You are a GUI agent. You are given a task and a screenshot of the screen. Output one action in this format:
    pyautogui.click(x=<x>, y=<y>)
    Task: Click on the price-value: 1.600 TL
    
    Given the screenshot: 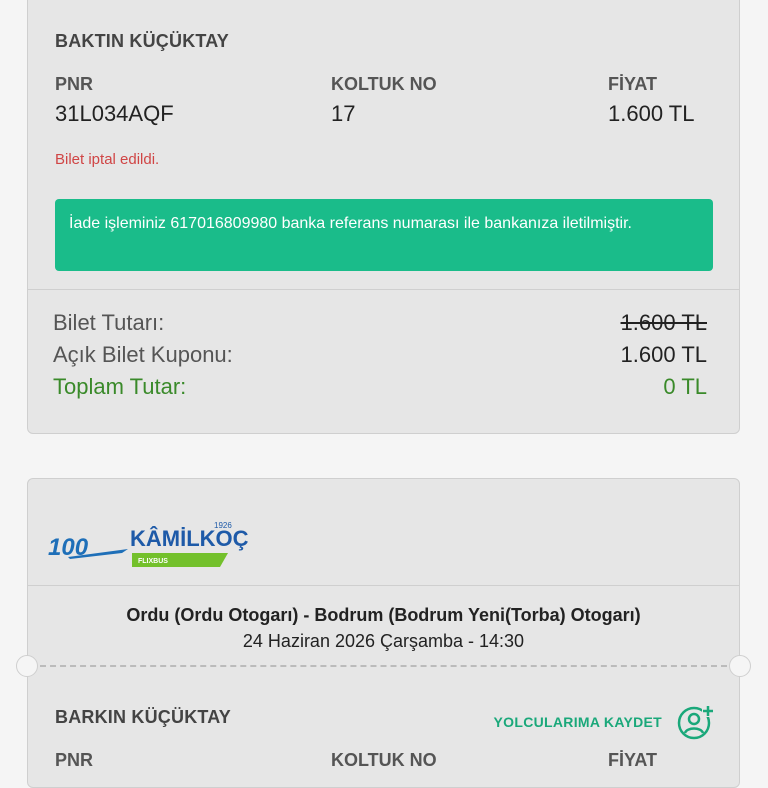 What is the action you would take?
    pyautogui.click(x=651, y=113)
    